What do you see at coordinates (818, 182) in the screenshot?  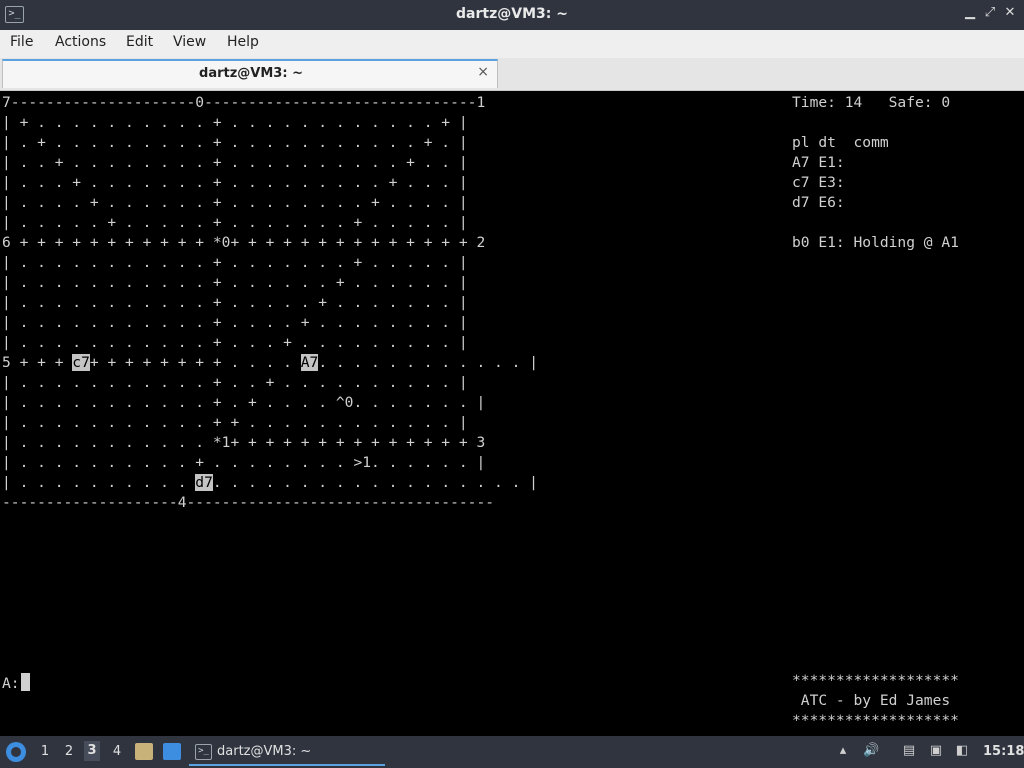 I see `info-line: c7 E3:` at bounding box center [818, 182].